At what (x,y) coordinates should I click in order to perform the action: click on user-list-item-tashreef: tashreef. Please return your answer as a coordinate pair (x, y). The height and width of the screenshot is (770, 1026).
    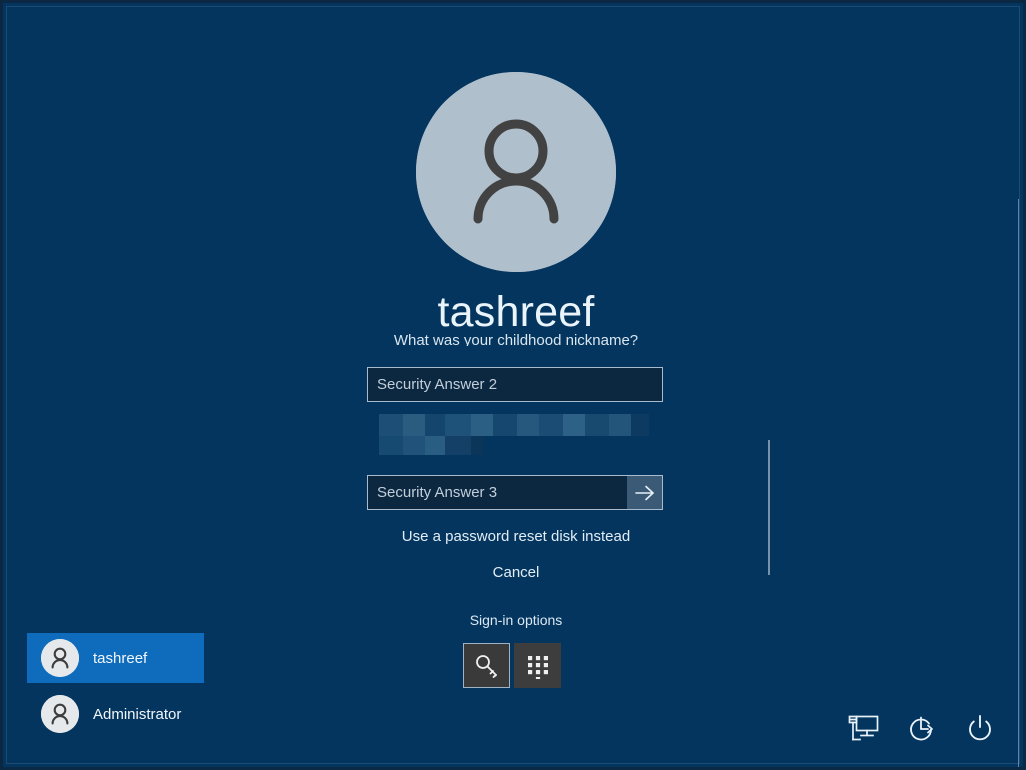
    Looking at the image, I should click on (115, 658).